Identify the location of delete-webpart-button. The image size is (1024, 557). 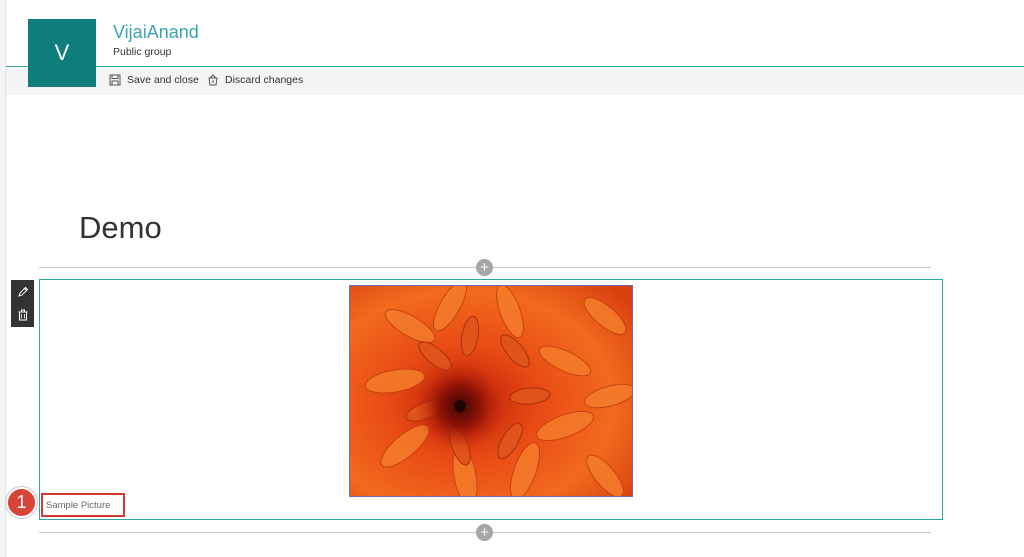
(22, 314).